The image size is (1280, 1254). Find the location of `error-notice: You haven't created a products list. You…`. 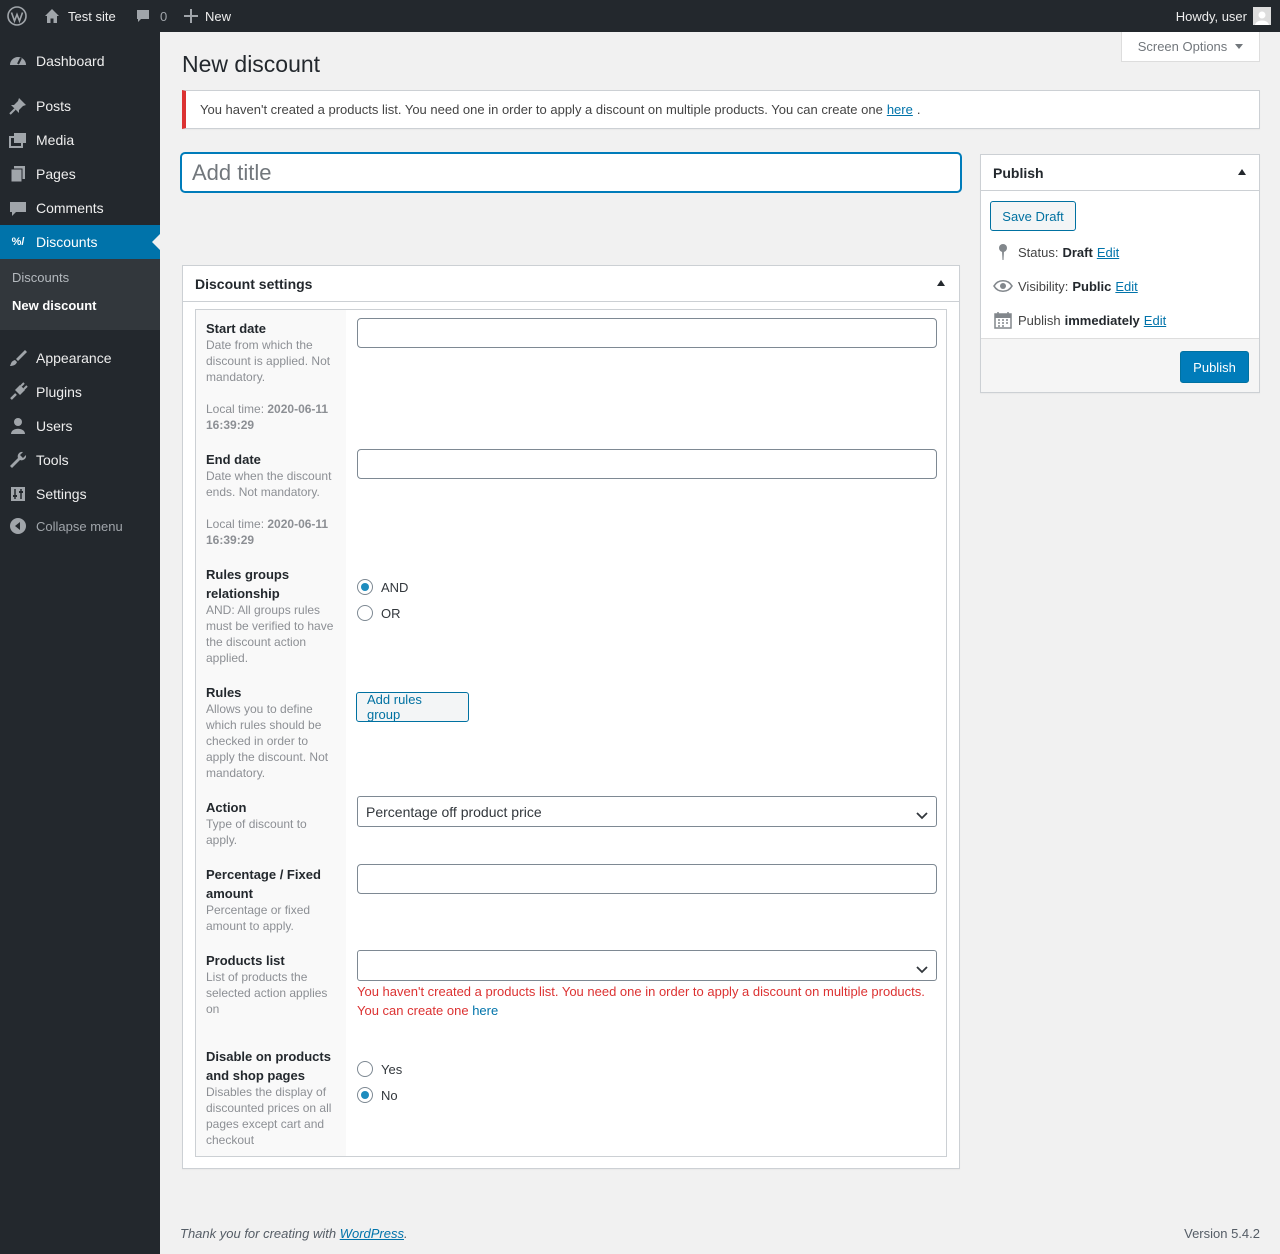

error-notice: You haven't created a products list. You… is located at coordinates (721, 109).